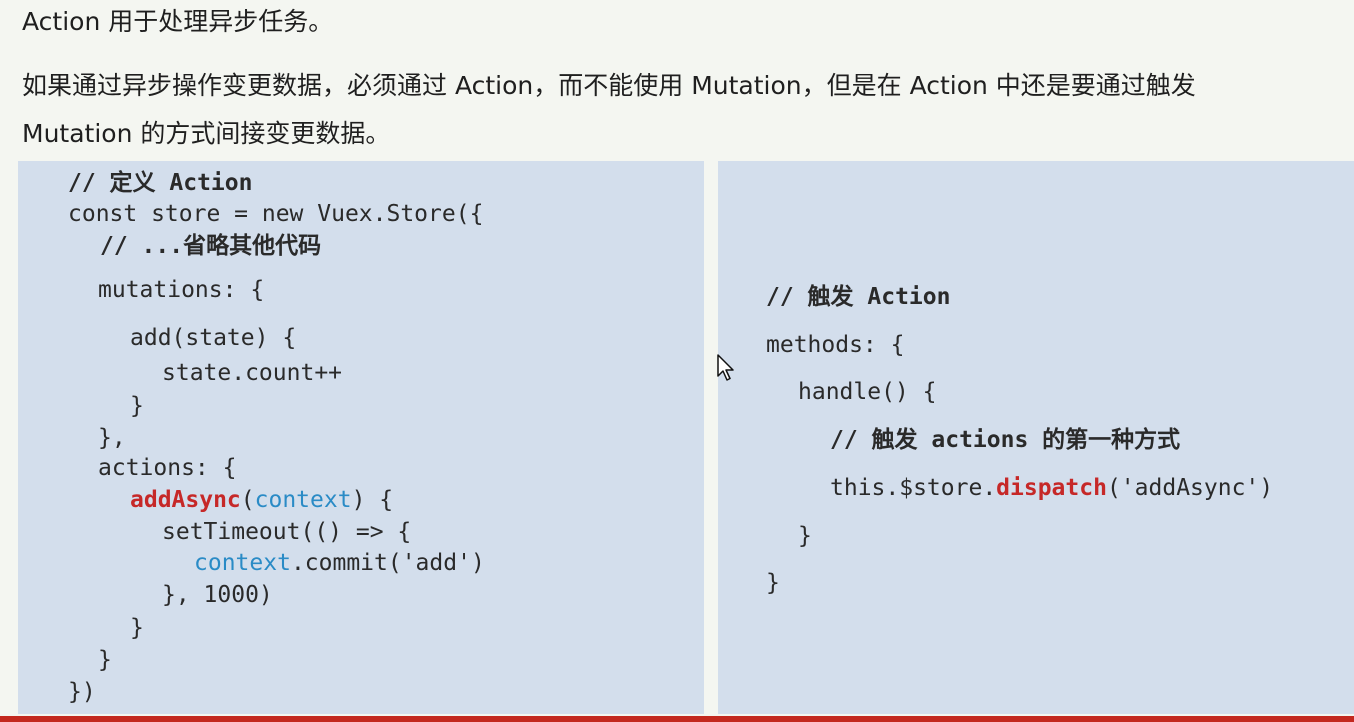  I want to click on intro-line-1: Action 用于处理异步任务。, so click(178, 21).